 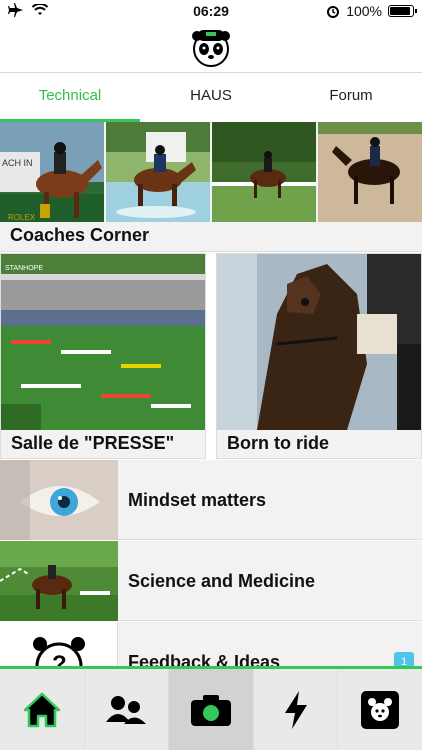 What do you see at coordinates (70, 96) in the screenshot?
I see `tab-technical: Technical` at bounding box center [70, 96].